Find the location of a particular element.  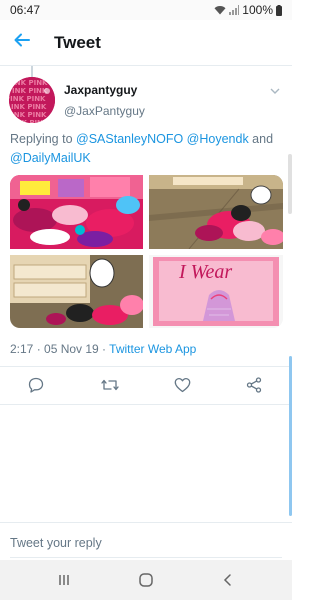

nav-home-icon is located at coordinates (146, 580).